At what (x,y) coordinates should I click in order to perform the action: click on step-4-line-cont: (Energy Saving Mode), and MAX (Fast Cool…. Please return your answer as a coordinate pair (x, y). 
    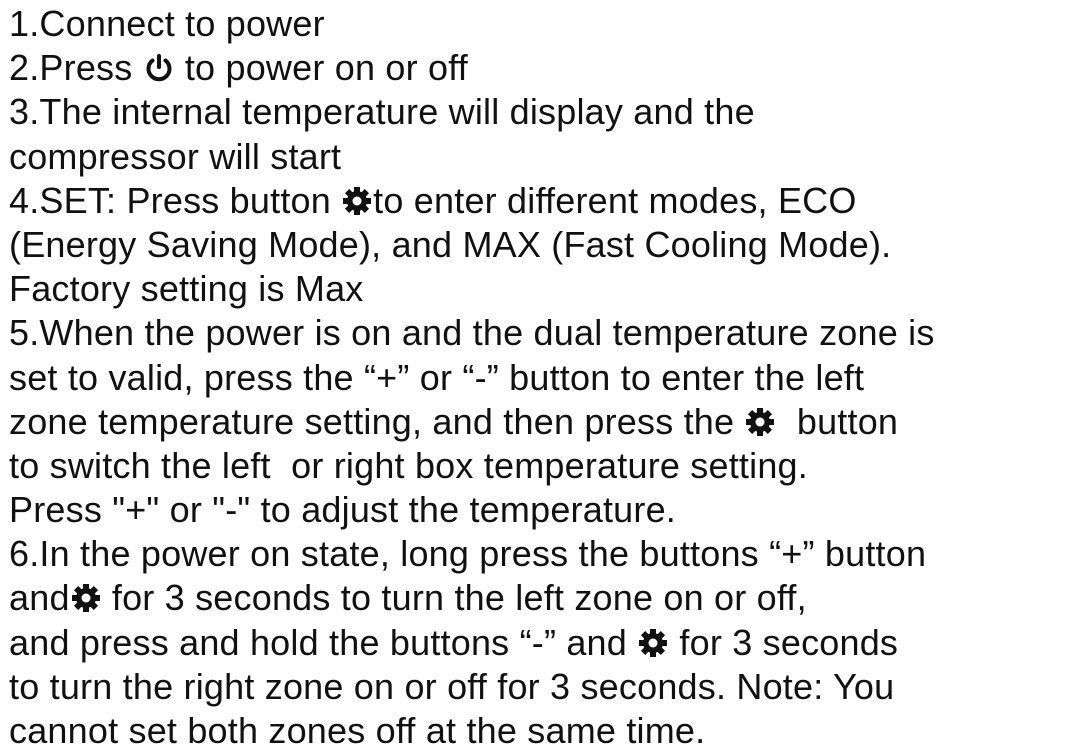
    Looking at the image, I should click on (450, 244).